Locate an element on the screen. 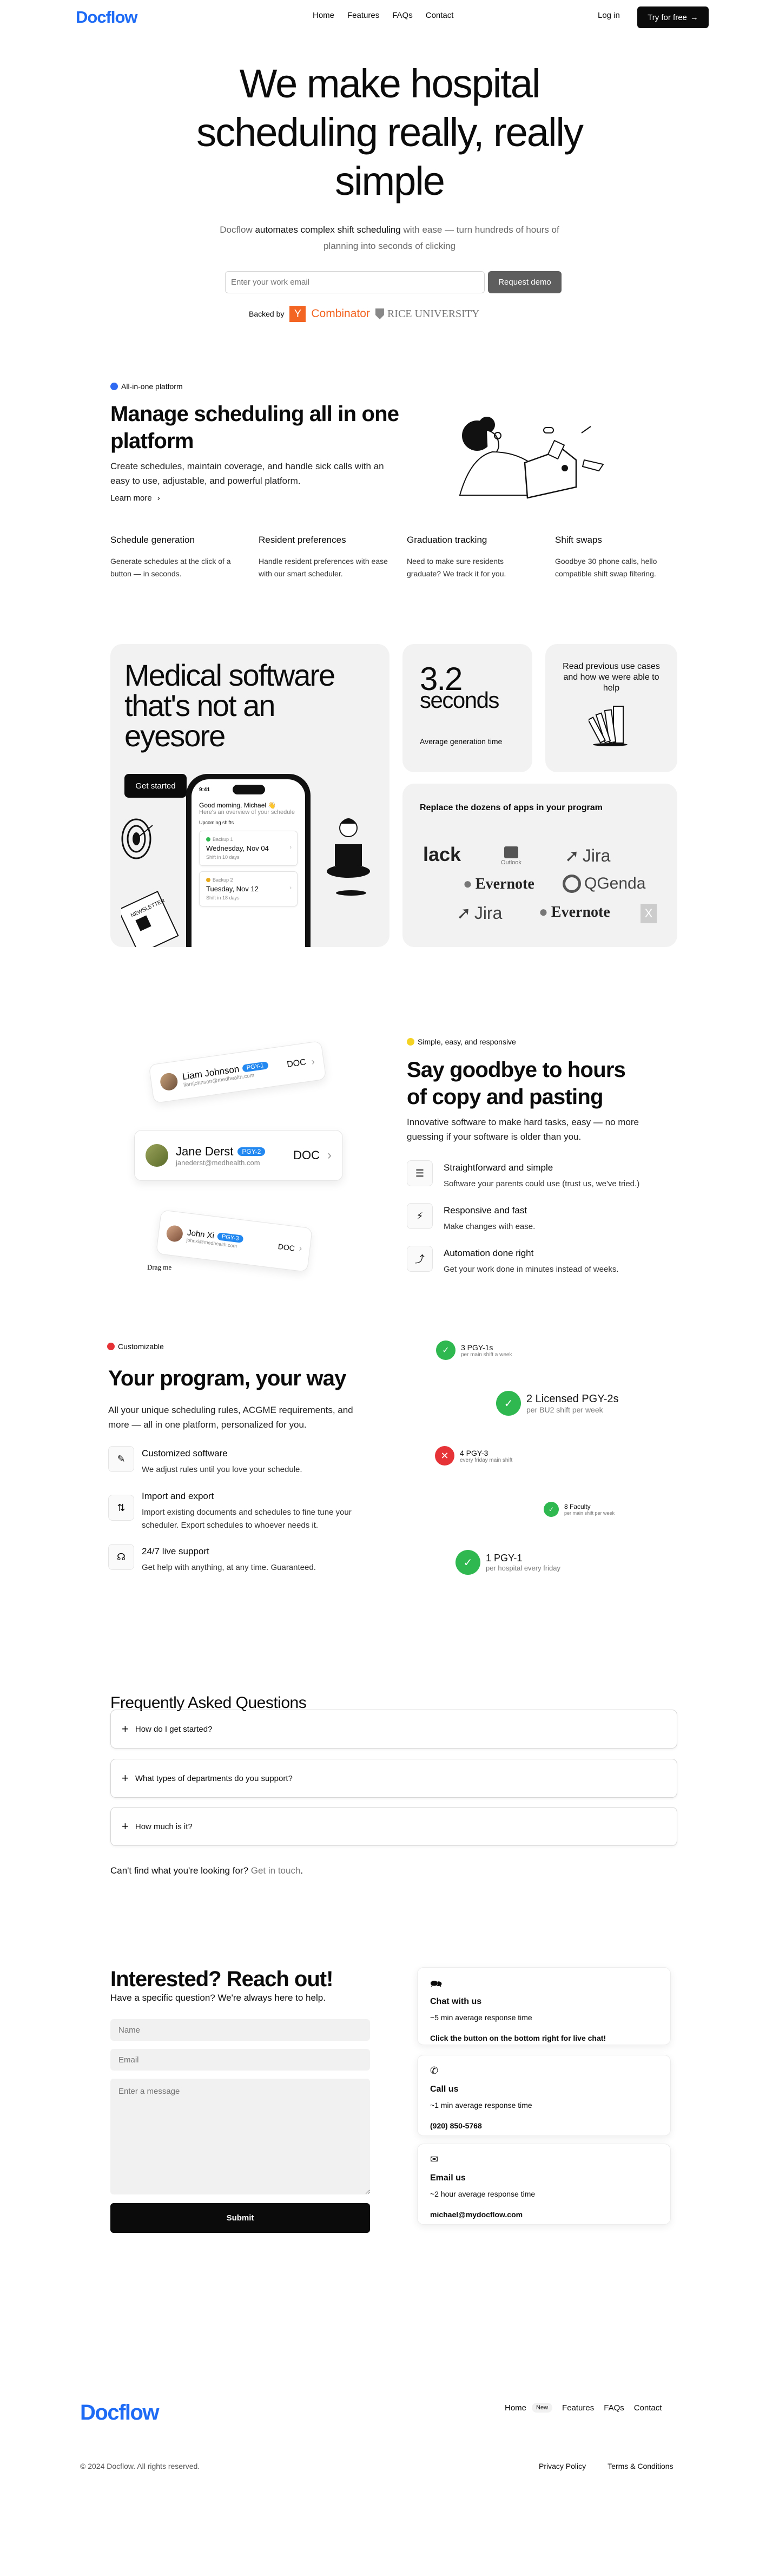  pencil-icon: ✎ is located at coordinates (121, 1459).